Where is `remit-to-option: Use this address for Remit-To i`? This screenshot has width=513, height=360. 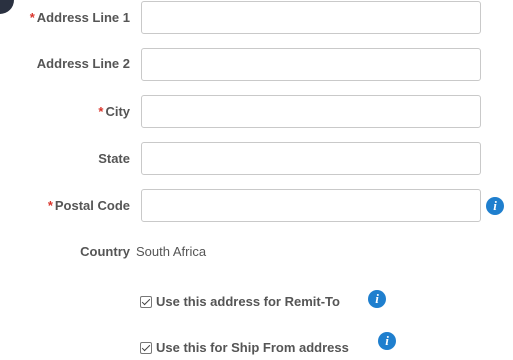 remit-to-option: Use this address for Remit-To i is located at coordinates (275, 301).